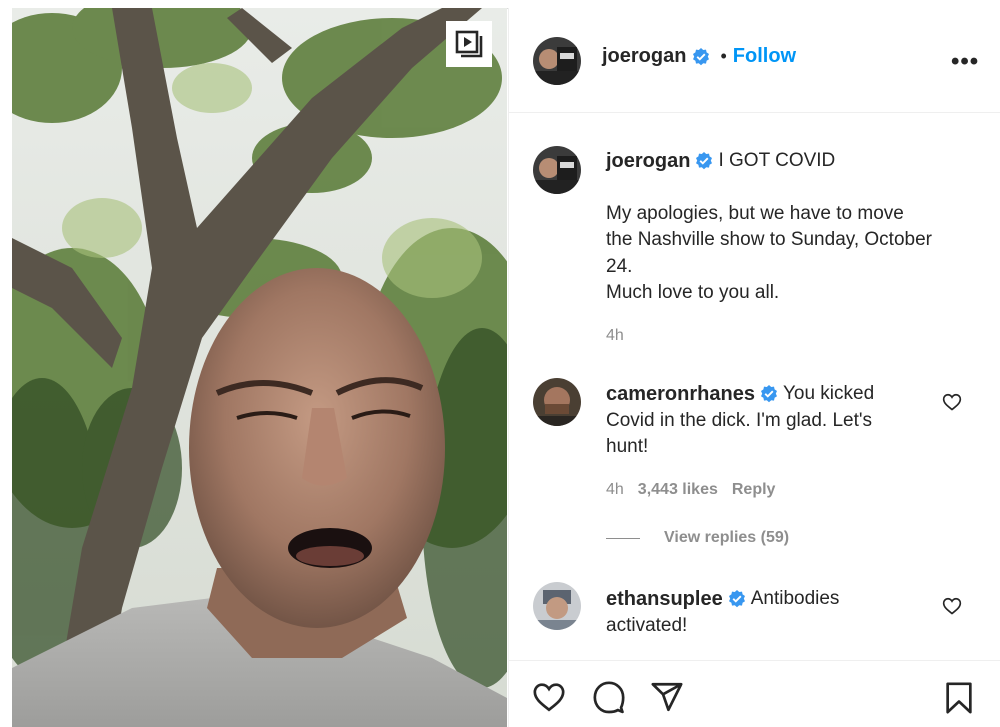 The width and height of the screenshot is (1000, 727). Describe the element at coordinates (664, 599) in the screenshot. I see `comment-username: ethansuplee` at that location.